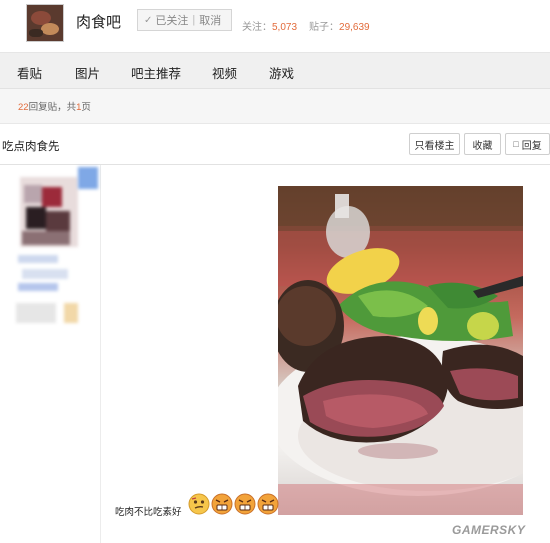 The image size is (550, 543). What do you see at coordinates (172, 21) in the screenshot?
I see `followed-label: 已关注` at bounding box center [172, 21].